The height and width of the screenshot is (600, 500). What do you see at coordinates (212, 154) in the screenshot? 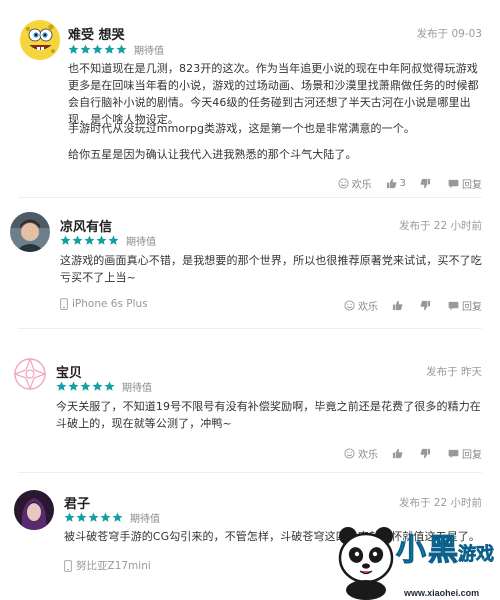
I see `review-text: 给你五星是因为确认让我代入进我熟悉的那个斗气大陆了。` at bounding box center [212, 154].